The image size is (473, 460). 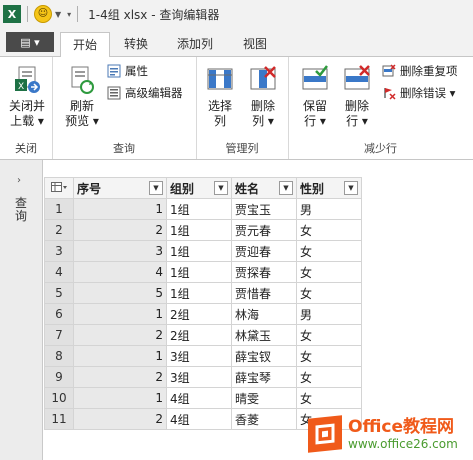 What do you see at coordinates (264, 188) in the screenshot?
I see `column-header-name: 姓名 ▼` at bounding box center [264, 188].